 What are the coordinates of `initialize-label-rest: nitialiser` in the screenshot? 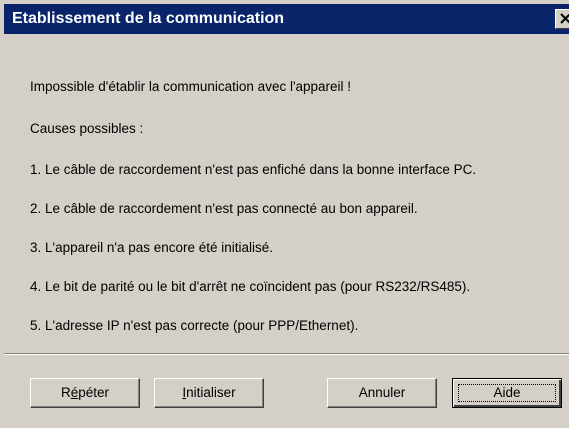 It's located at (211, 392).